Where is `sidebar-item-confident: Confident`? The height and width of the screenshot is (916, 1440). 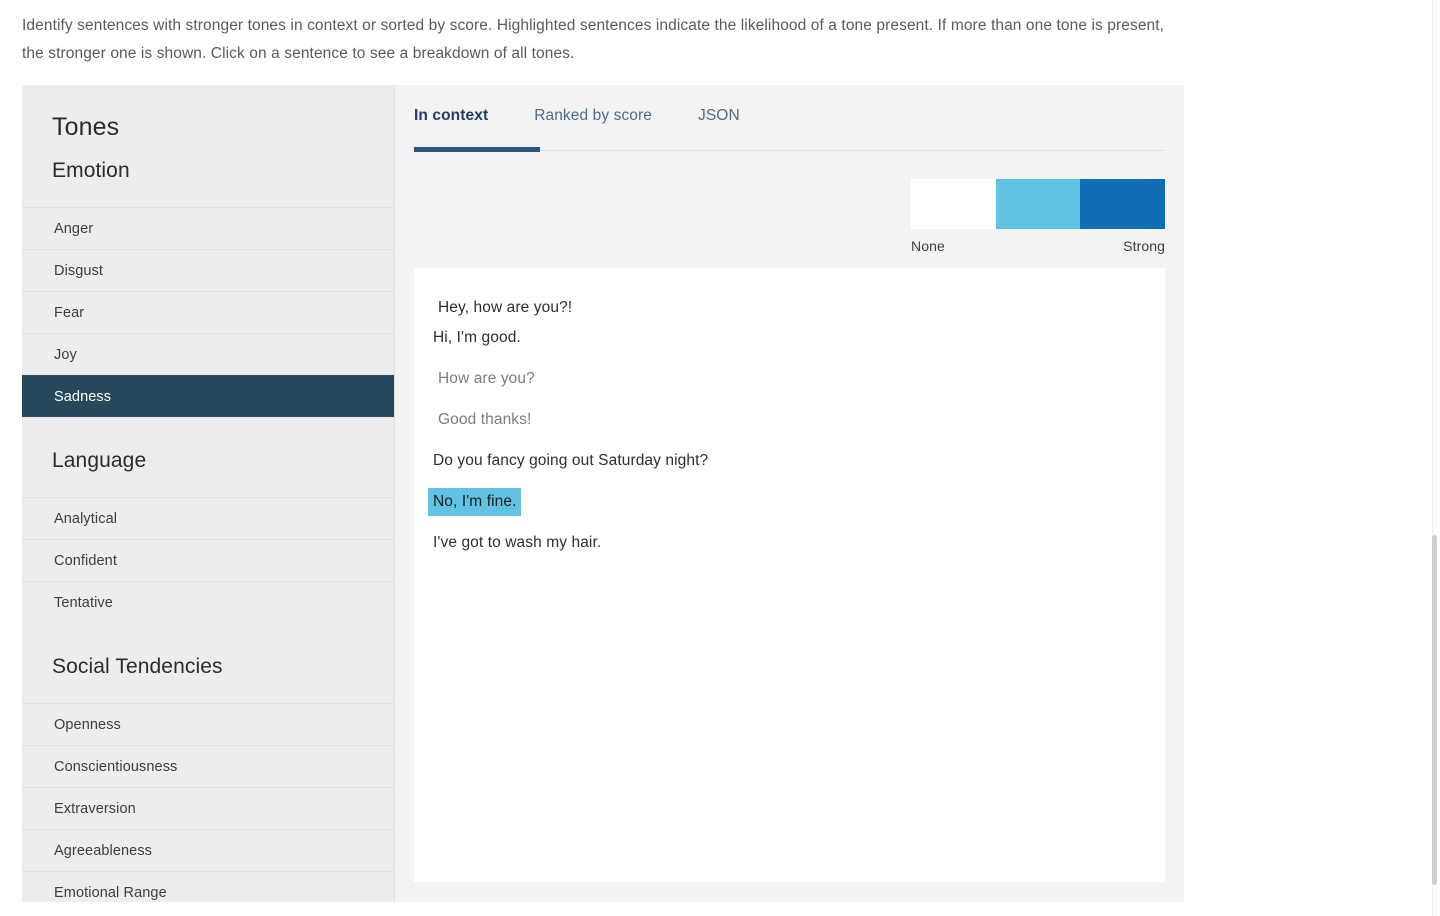 sidebar-item-confident: Confident is located at coordinates (208, 560).